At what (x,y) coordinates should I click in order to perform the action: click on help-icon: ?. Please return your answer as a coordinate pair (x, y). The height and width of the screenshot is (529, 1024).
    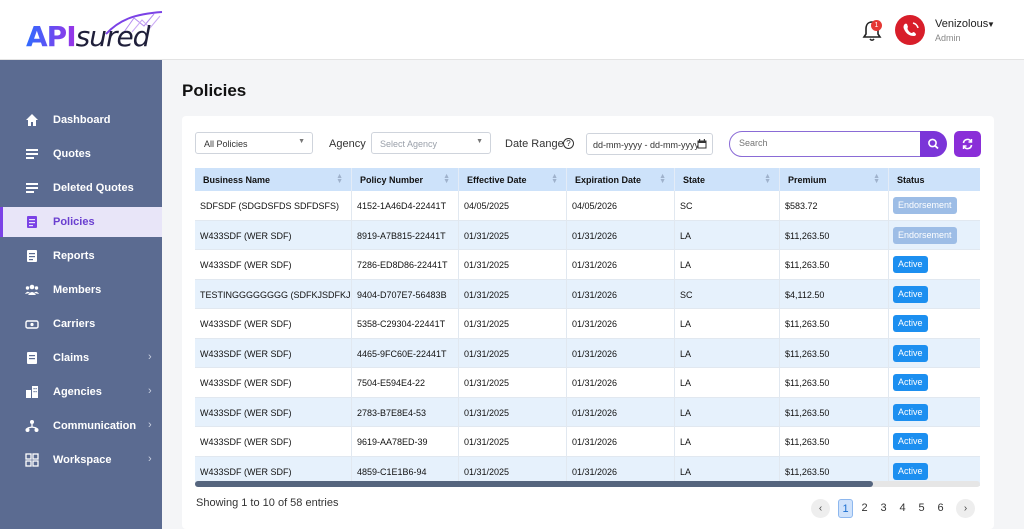
    Looking at the image, I should click on (568, 143).